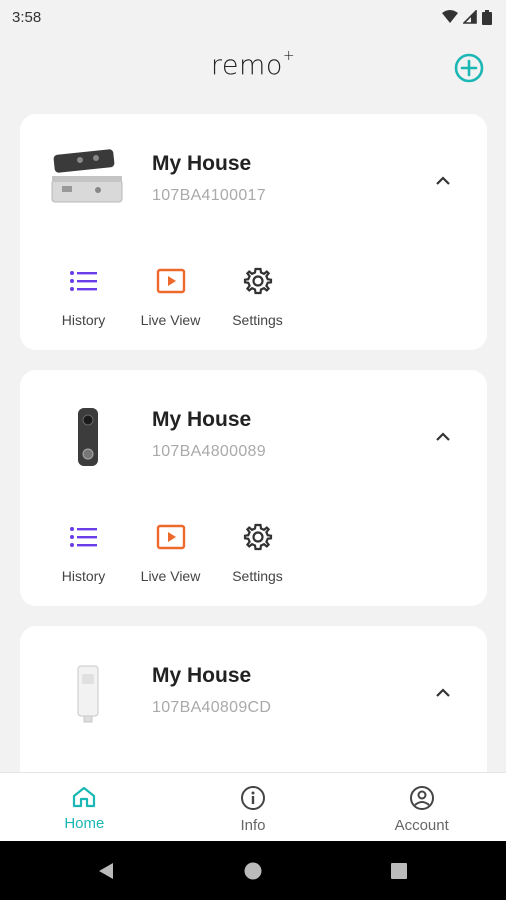 The width and height of the screenshot is (506, 900). I want to click on device-thumbnail-camera, so click(88, 181).